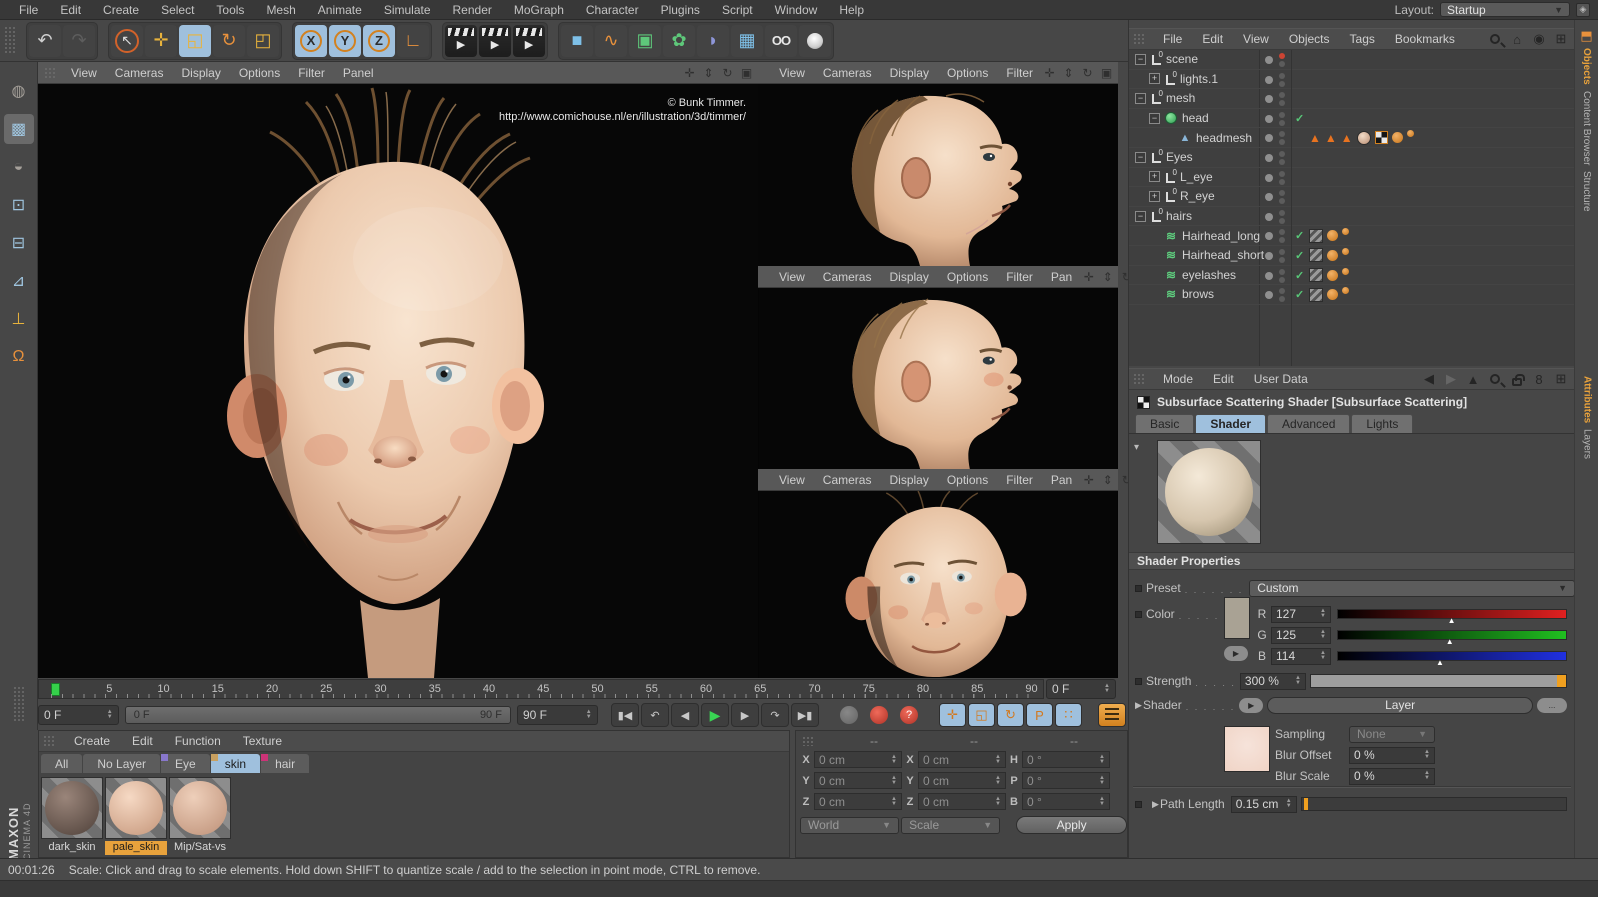 This screenshot has height=897, width=1598. Describe the element at coordinates (529, 40) in the screenshot. I see `render-settings-button: ▶` at that location.